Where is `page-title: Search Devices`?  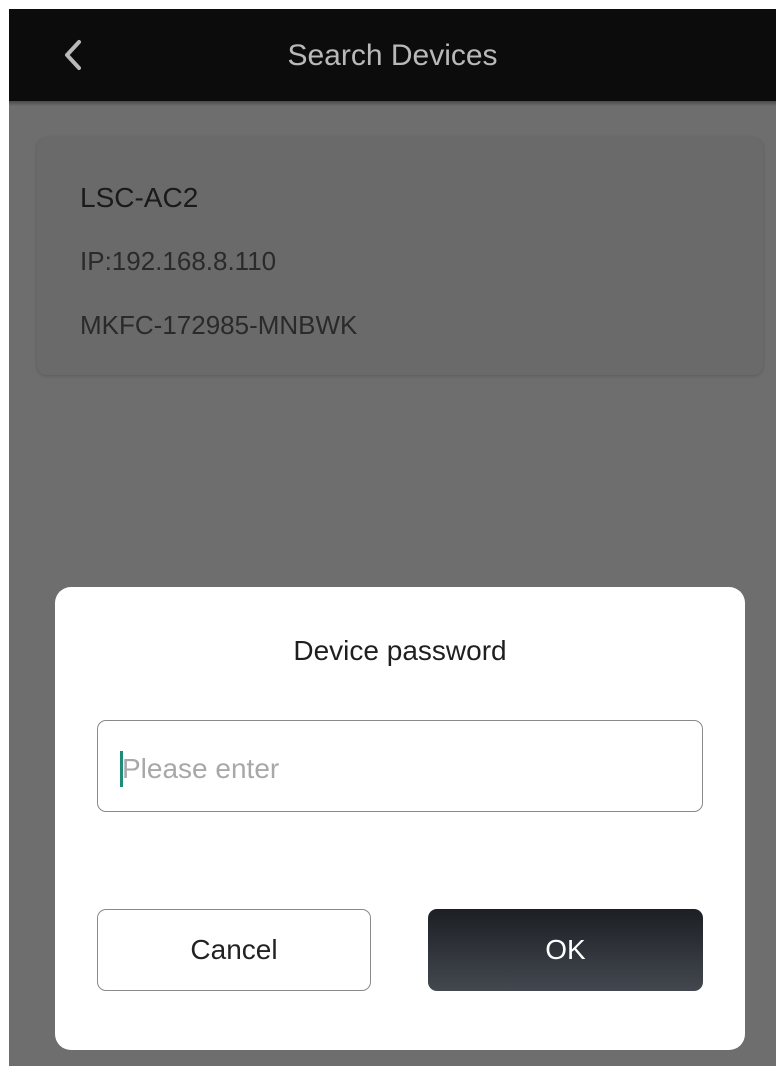
page-title: Search Devices is located at coordinates (392, 55).